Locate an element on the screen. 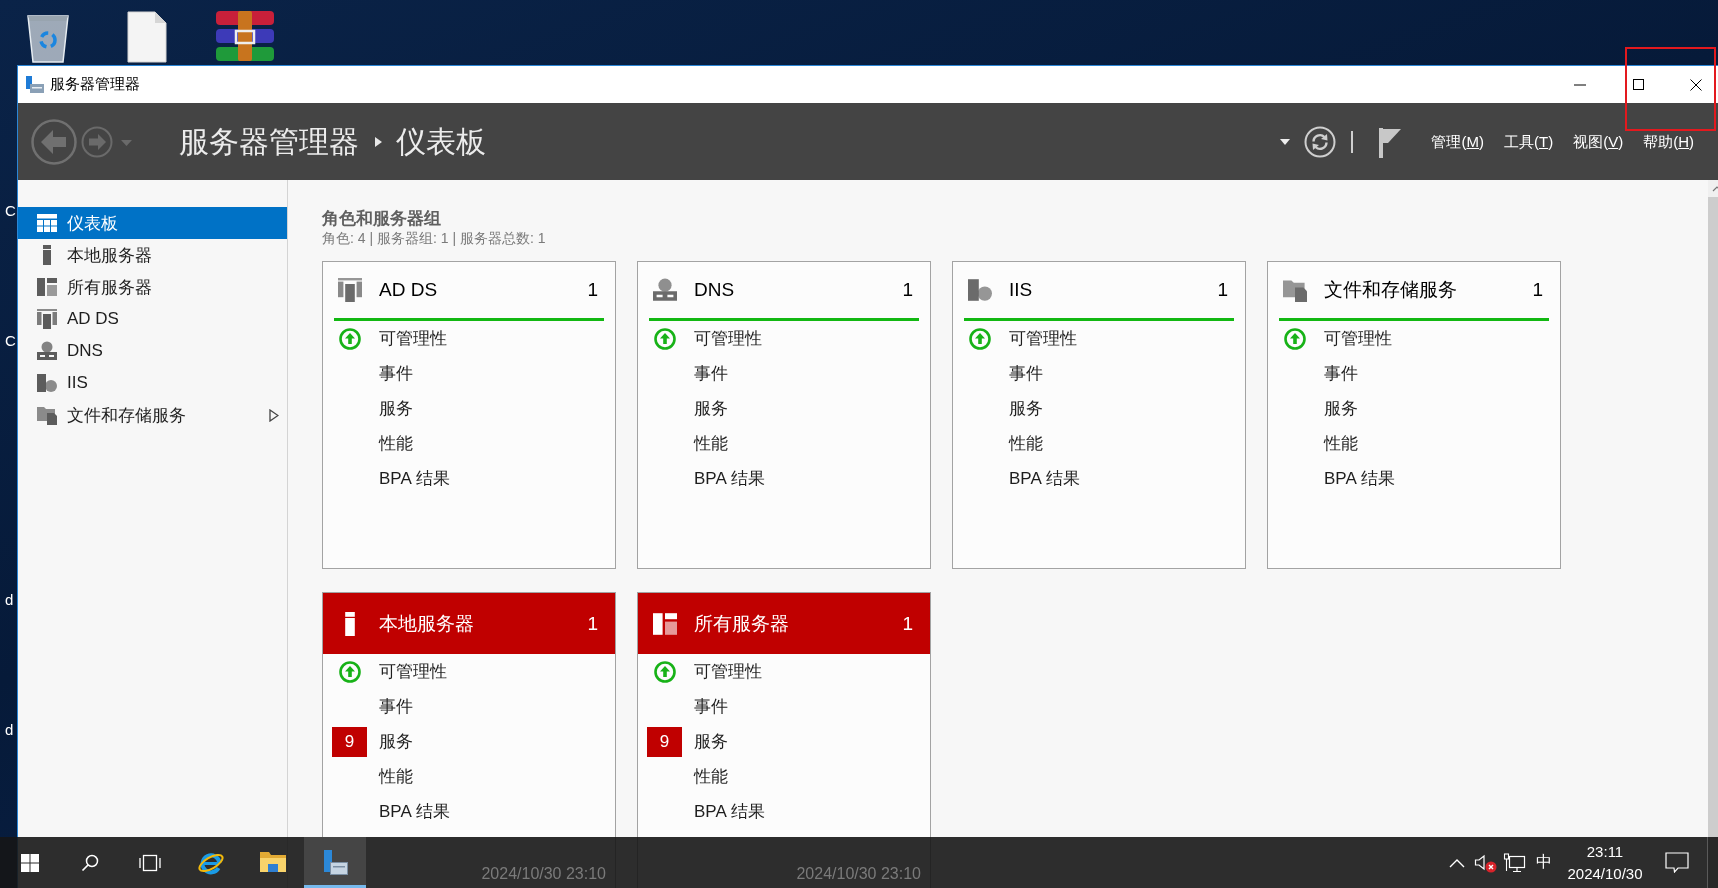 The height and width of the screenshot is (888, 1718). menu-button: 工具(T) is located at coordinates (1528, 141).